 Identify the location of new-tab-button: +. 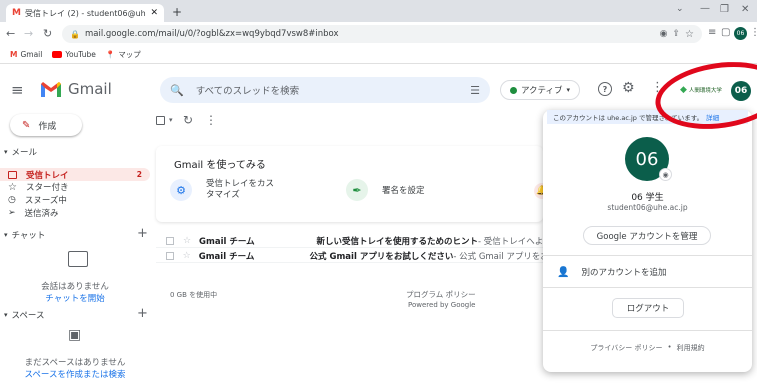
(177, 12).